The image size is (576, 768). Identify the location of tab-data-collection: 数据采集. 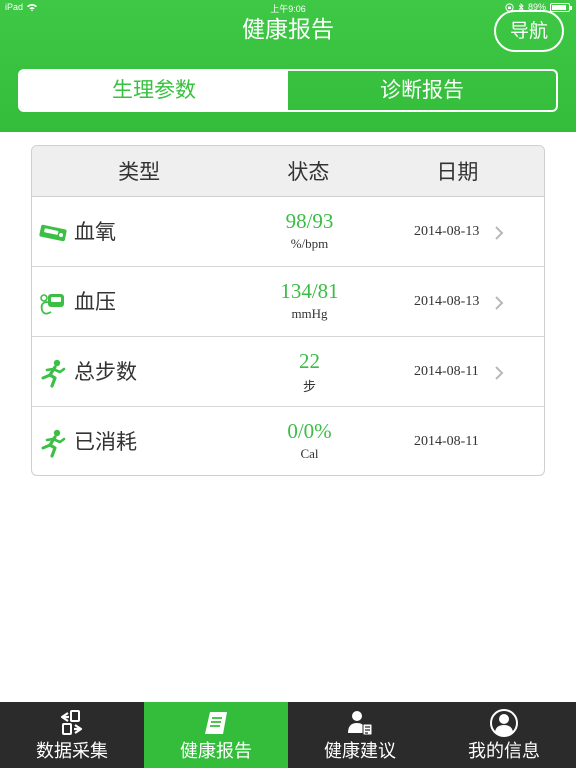
(72, 735).